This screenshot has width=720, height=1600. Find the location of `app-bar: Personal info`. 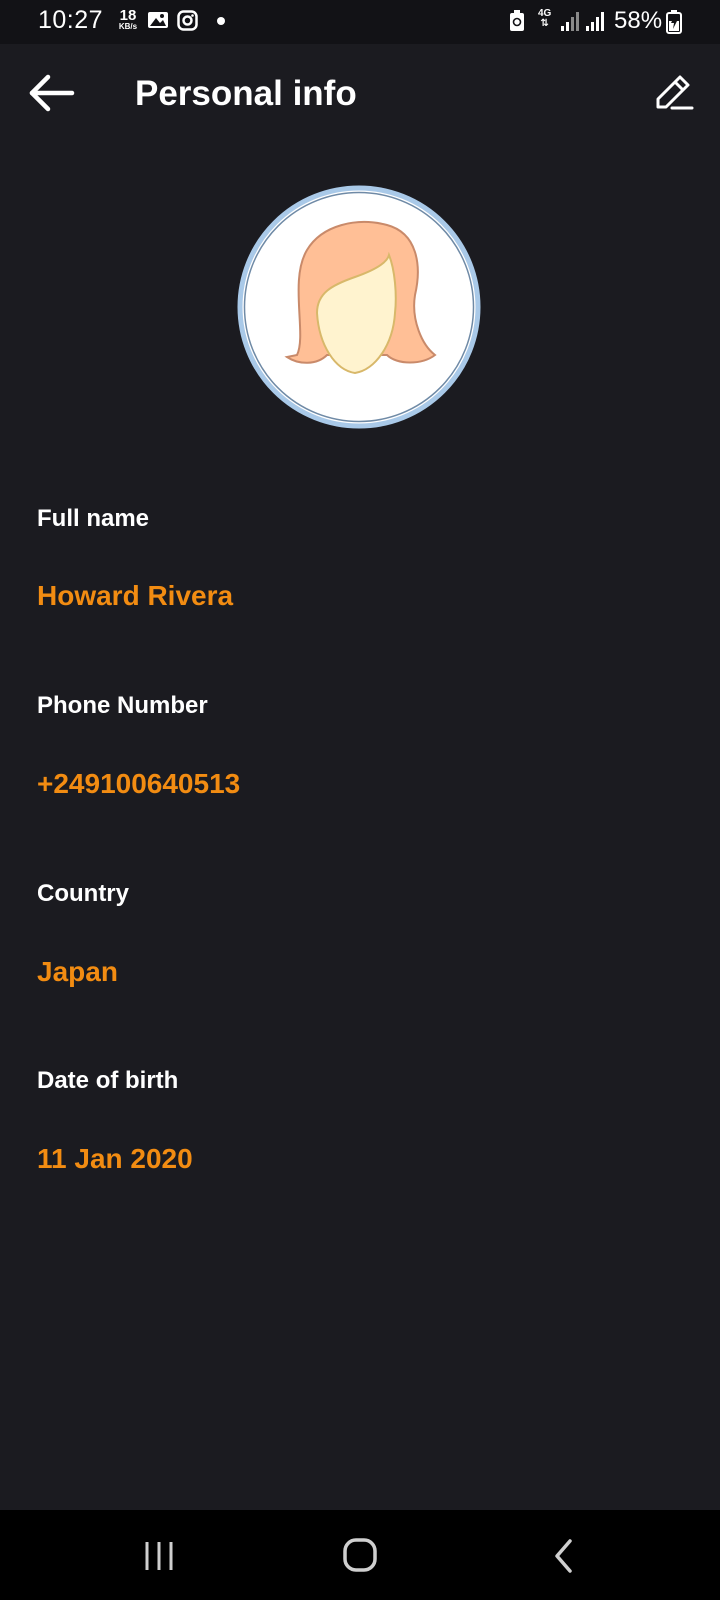

app-bar: Personal info is located at coordinates (360, 98).